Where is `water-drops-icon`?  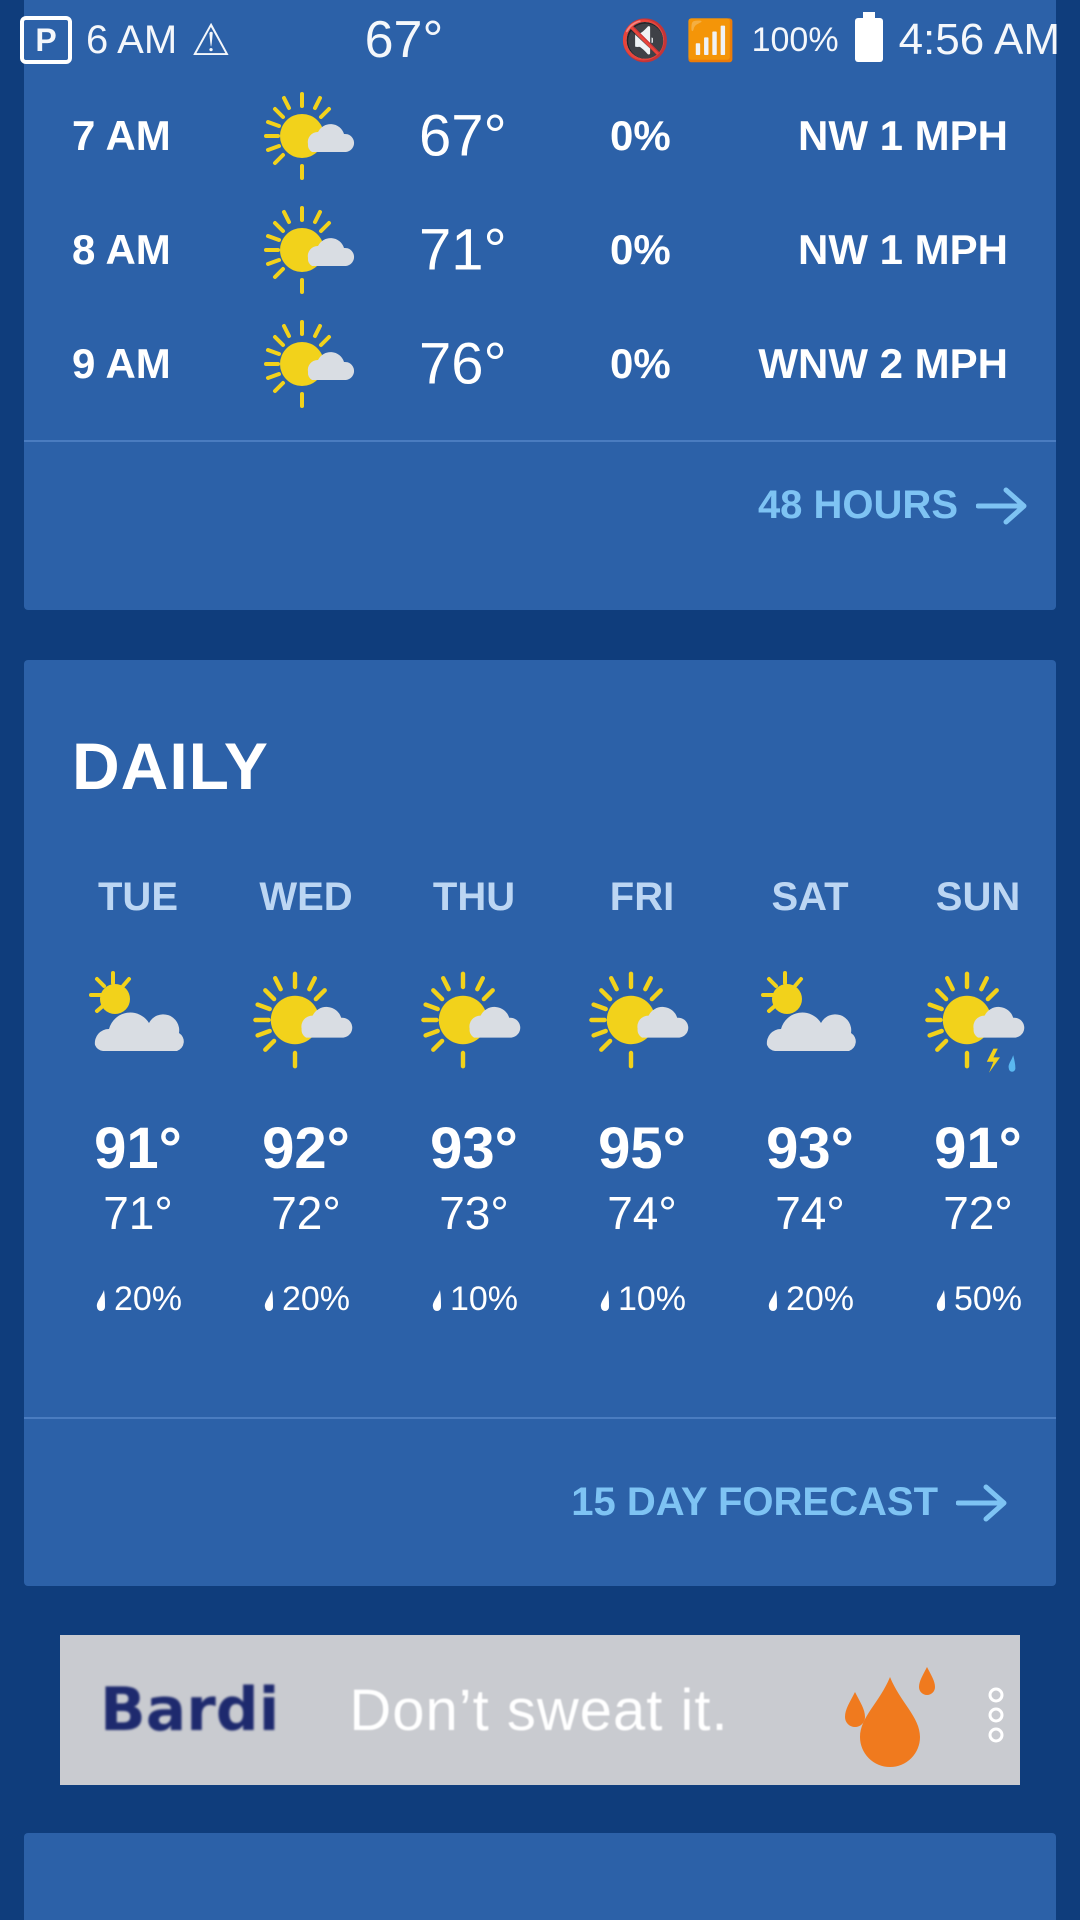
water-drops-icon is located at coordinates (890, 1717).